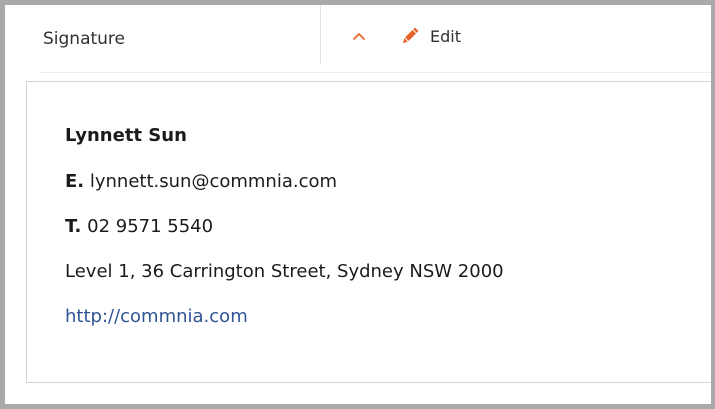 The width and height of the screenshot is (715, 409). Describe the element at coordinates (84, 39) in the screenshot. I see `section-title: Signature` at that location.